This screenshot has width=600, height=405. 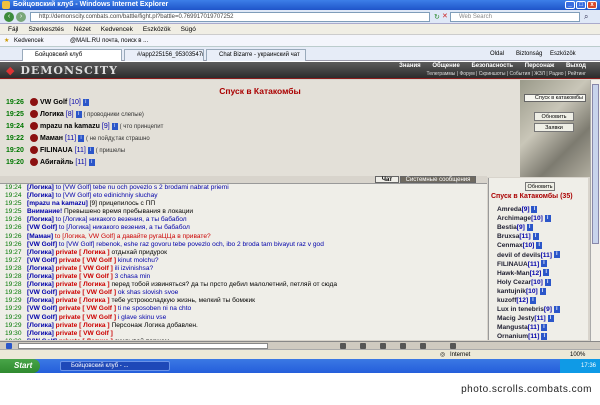 What do you see at coordinates (260, 91) in the screenshot?
I see `location-title: Спуск в Катакомбы` at bounding box center [260, 91].